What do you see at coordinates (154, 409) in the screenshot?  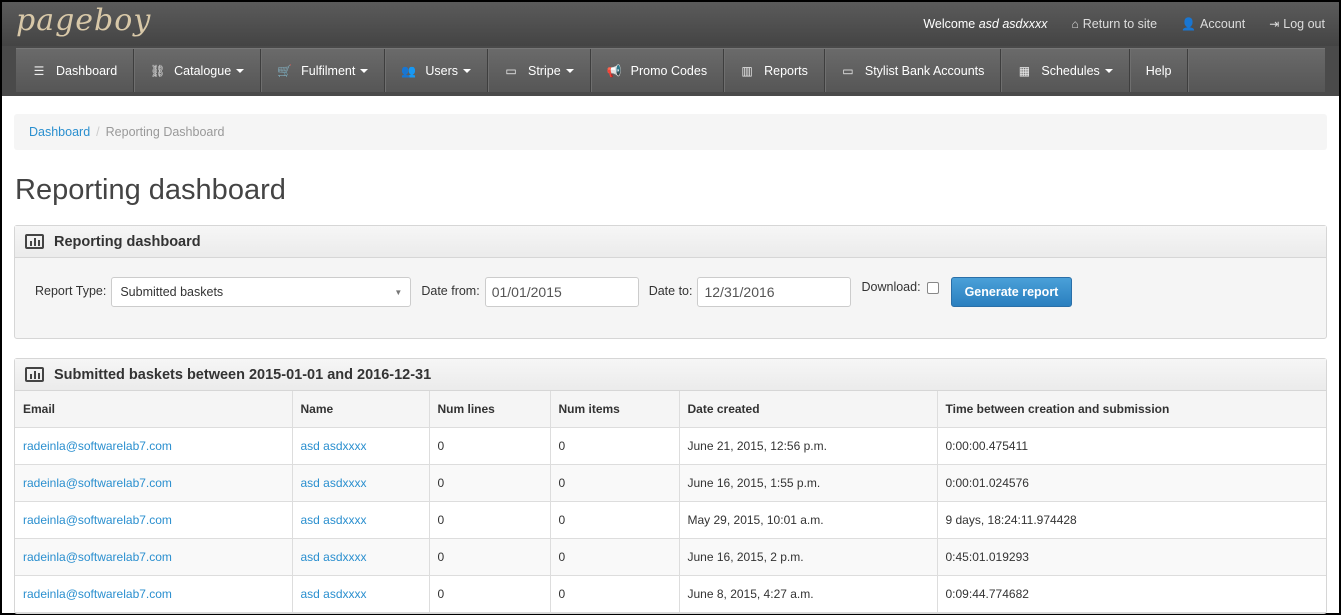 I see `column-header: Email` at bounding box center [154, 409].